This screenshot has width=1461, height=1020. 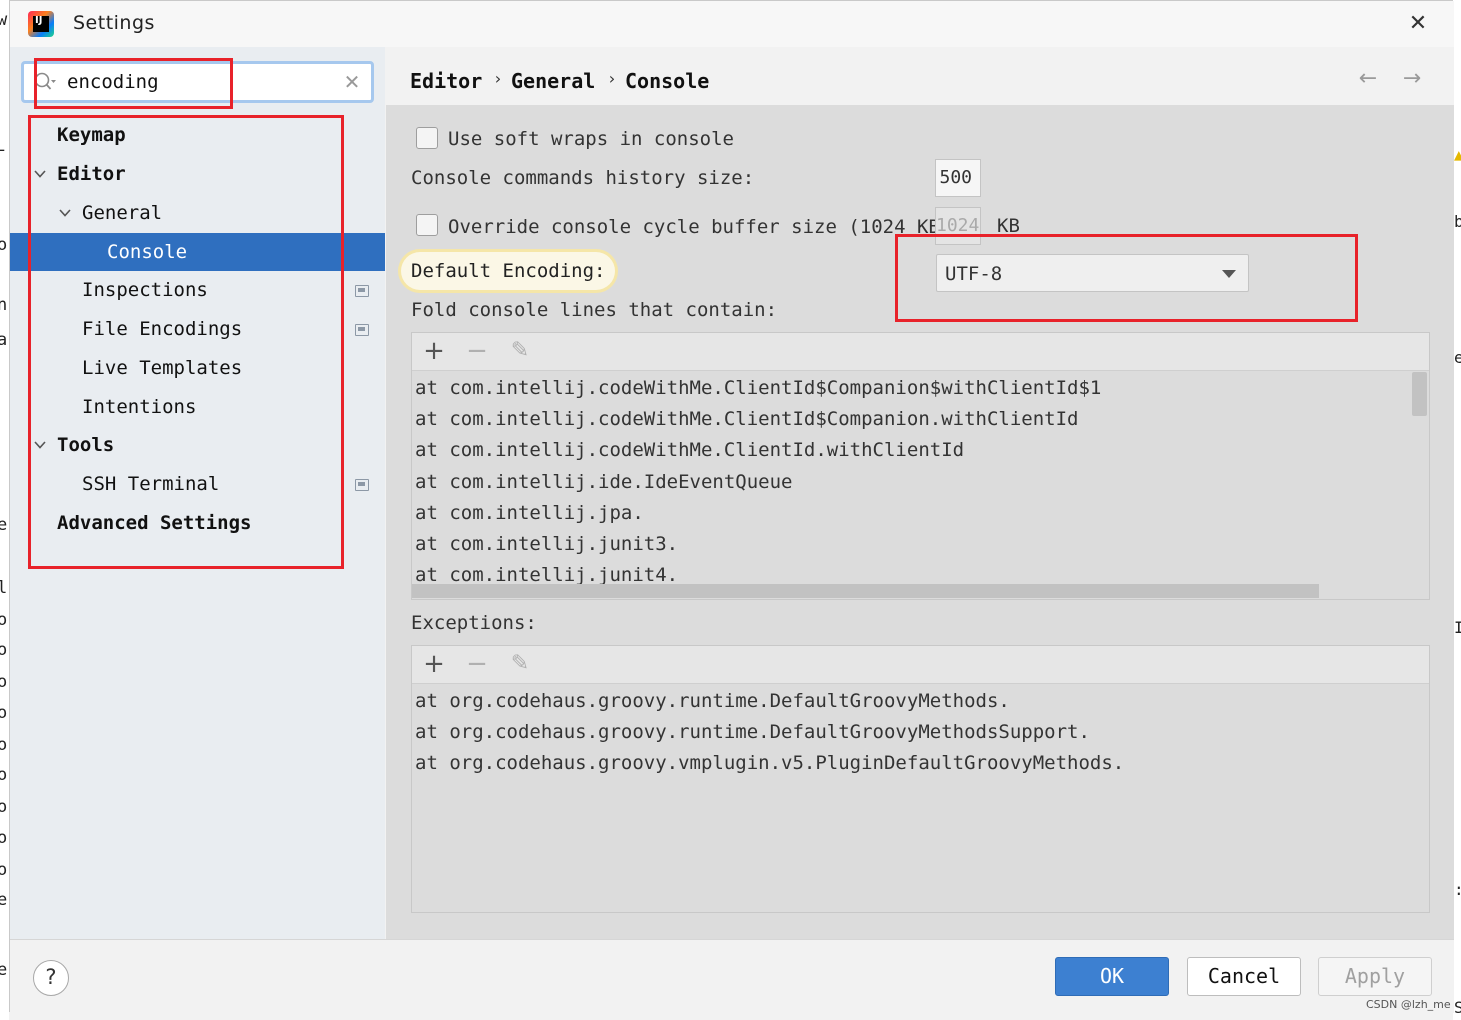 I want to click on tree-item-general: General, so click(x=197, y=213).